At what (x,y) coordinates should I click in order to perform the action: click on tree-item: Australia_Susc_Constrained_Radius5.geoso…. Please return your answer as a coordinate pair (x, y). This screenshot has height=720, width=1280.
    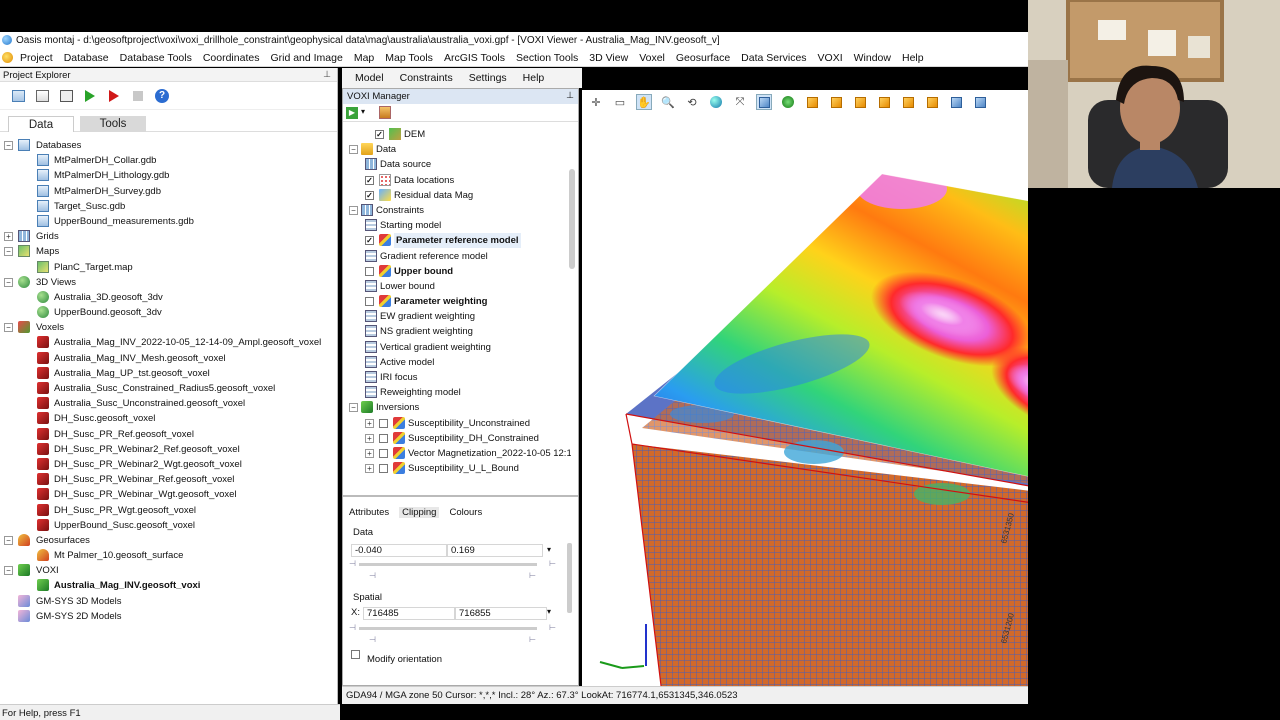
    Looking at the image, I should click on (169, 388).